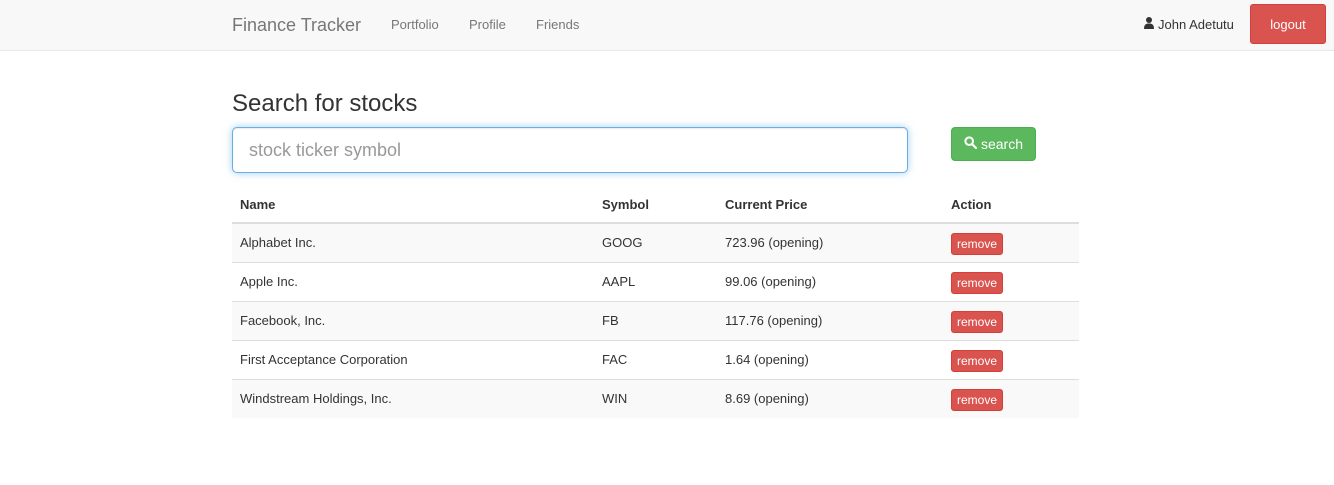  What do you see at coordinates (557, 25) in the screenshot?
I see `nav-link-friends: Friends` at bounding box center [557, 25].